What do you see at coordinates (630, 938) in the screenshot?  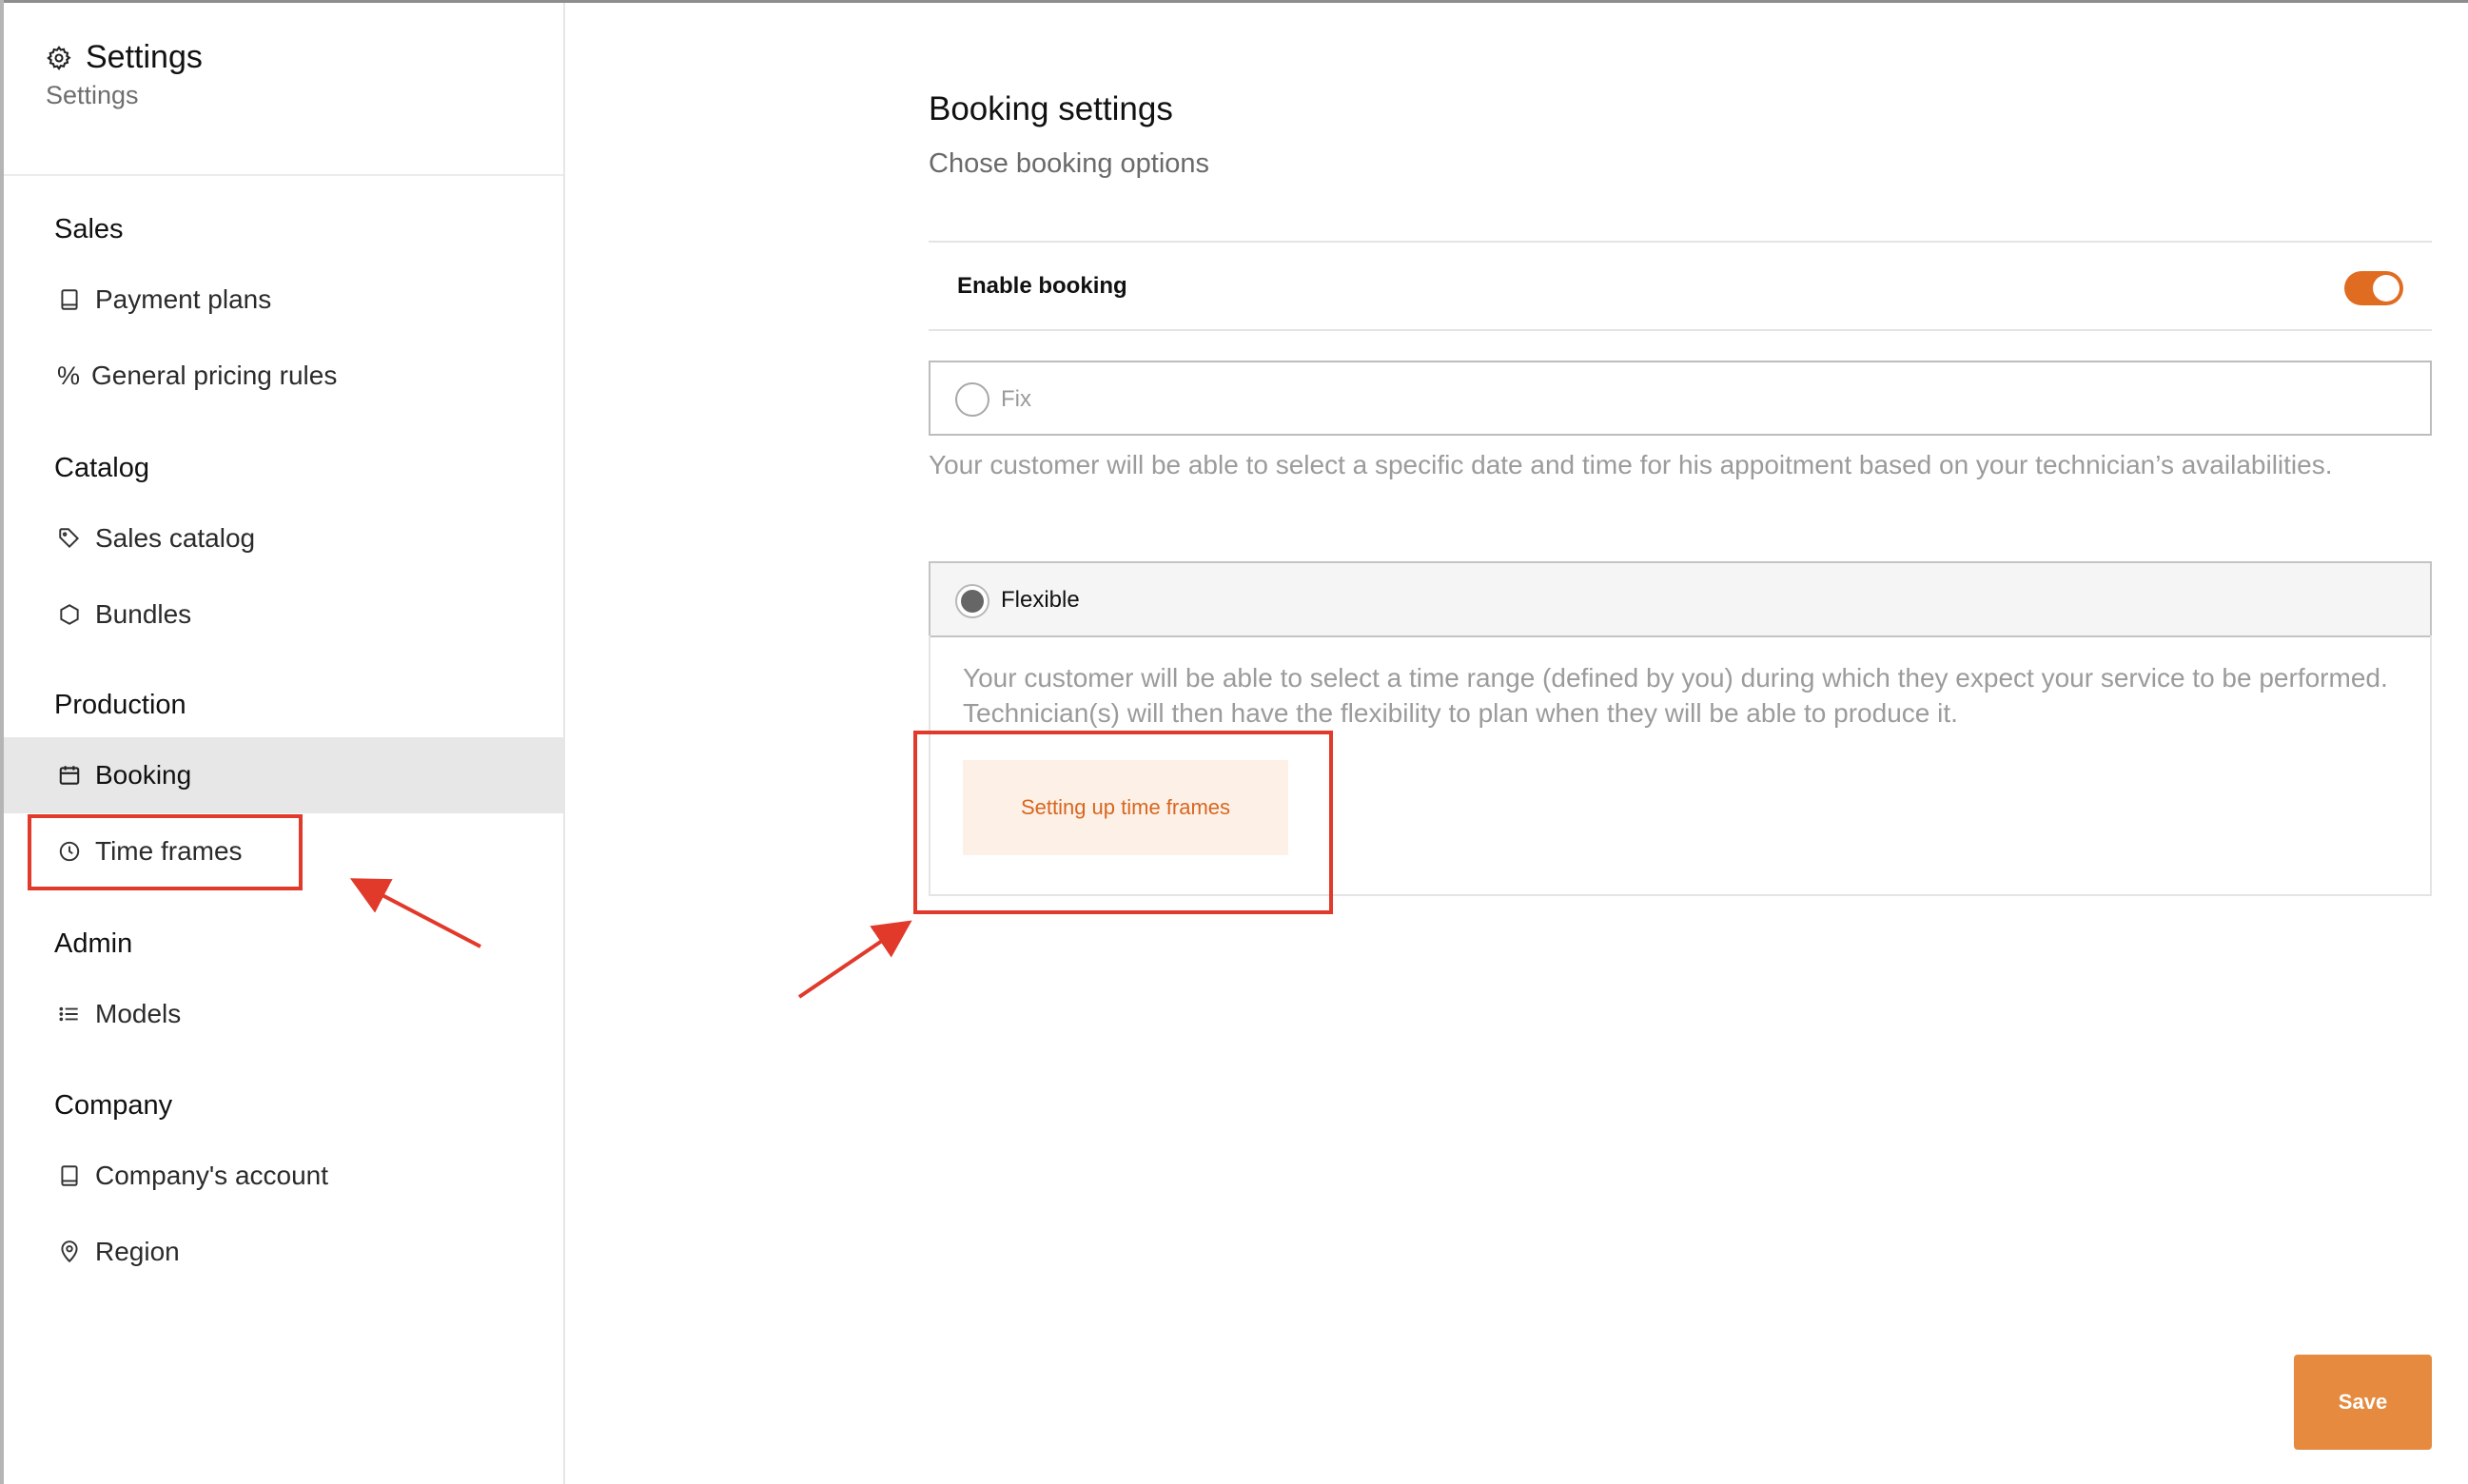 I see `annotation-arrows` at bounding box center [630, 938].